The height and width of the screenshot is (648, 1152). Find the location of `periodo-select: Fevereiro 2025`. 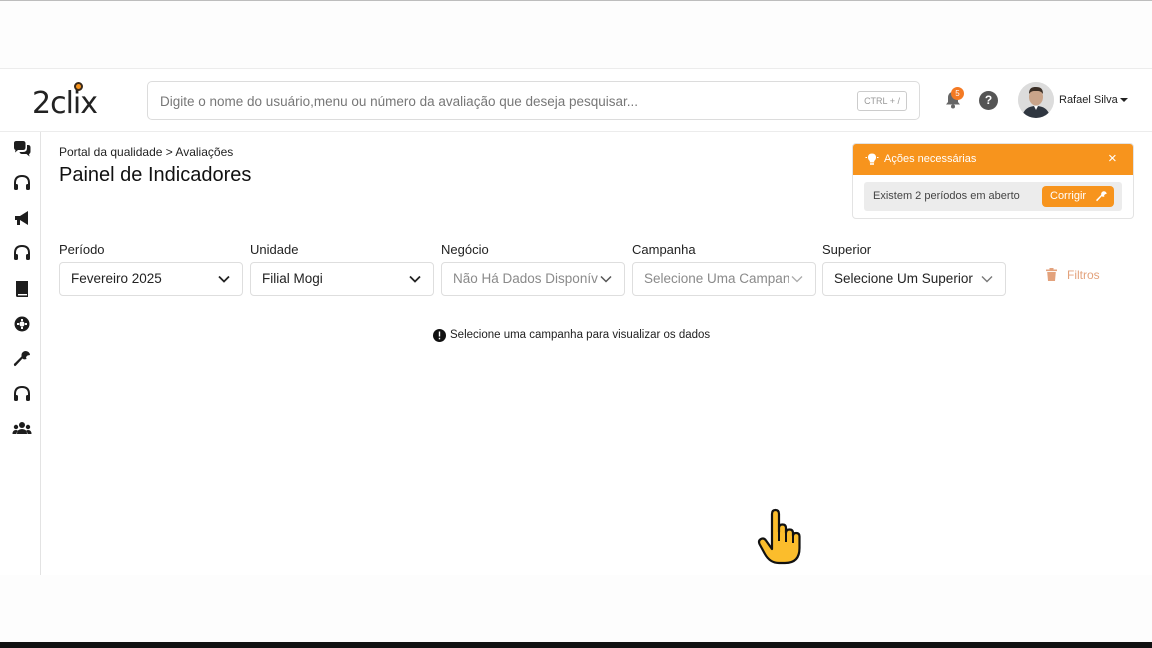

periodo-select: Fevereiro 2025 is located at coordinates (151, 279).